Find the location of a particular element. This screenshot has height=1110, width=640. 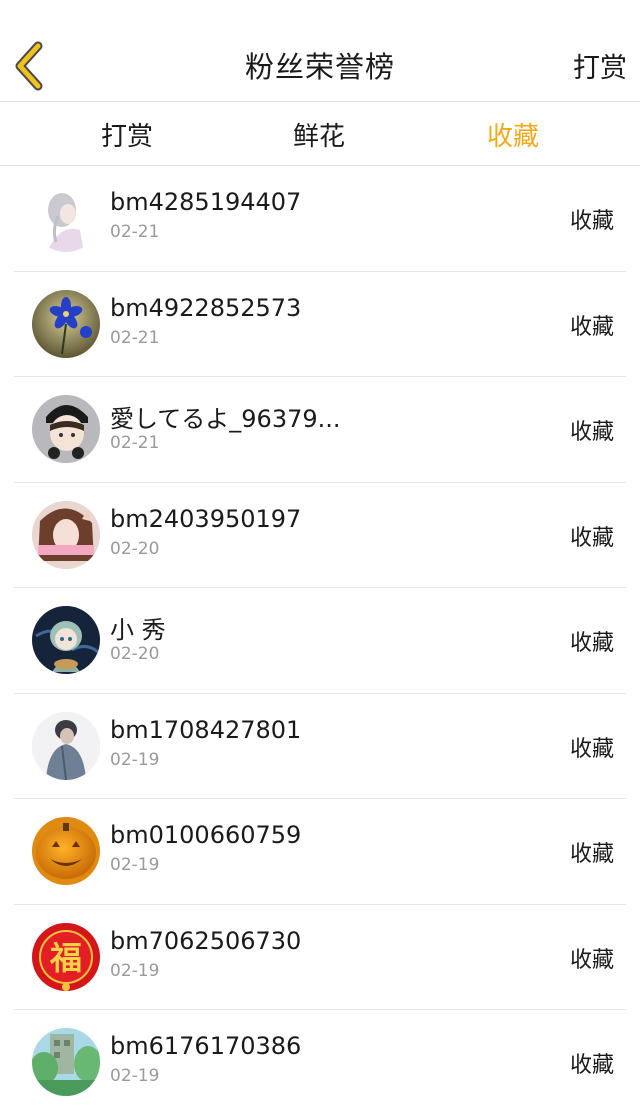

reward-button: 打赏 is located at coordinates (600, 65).